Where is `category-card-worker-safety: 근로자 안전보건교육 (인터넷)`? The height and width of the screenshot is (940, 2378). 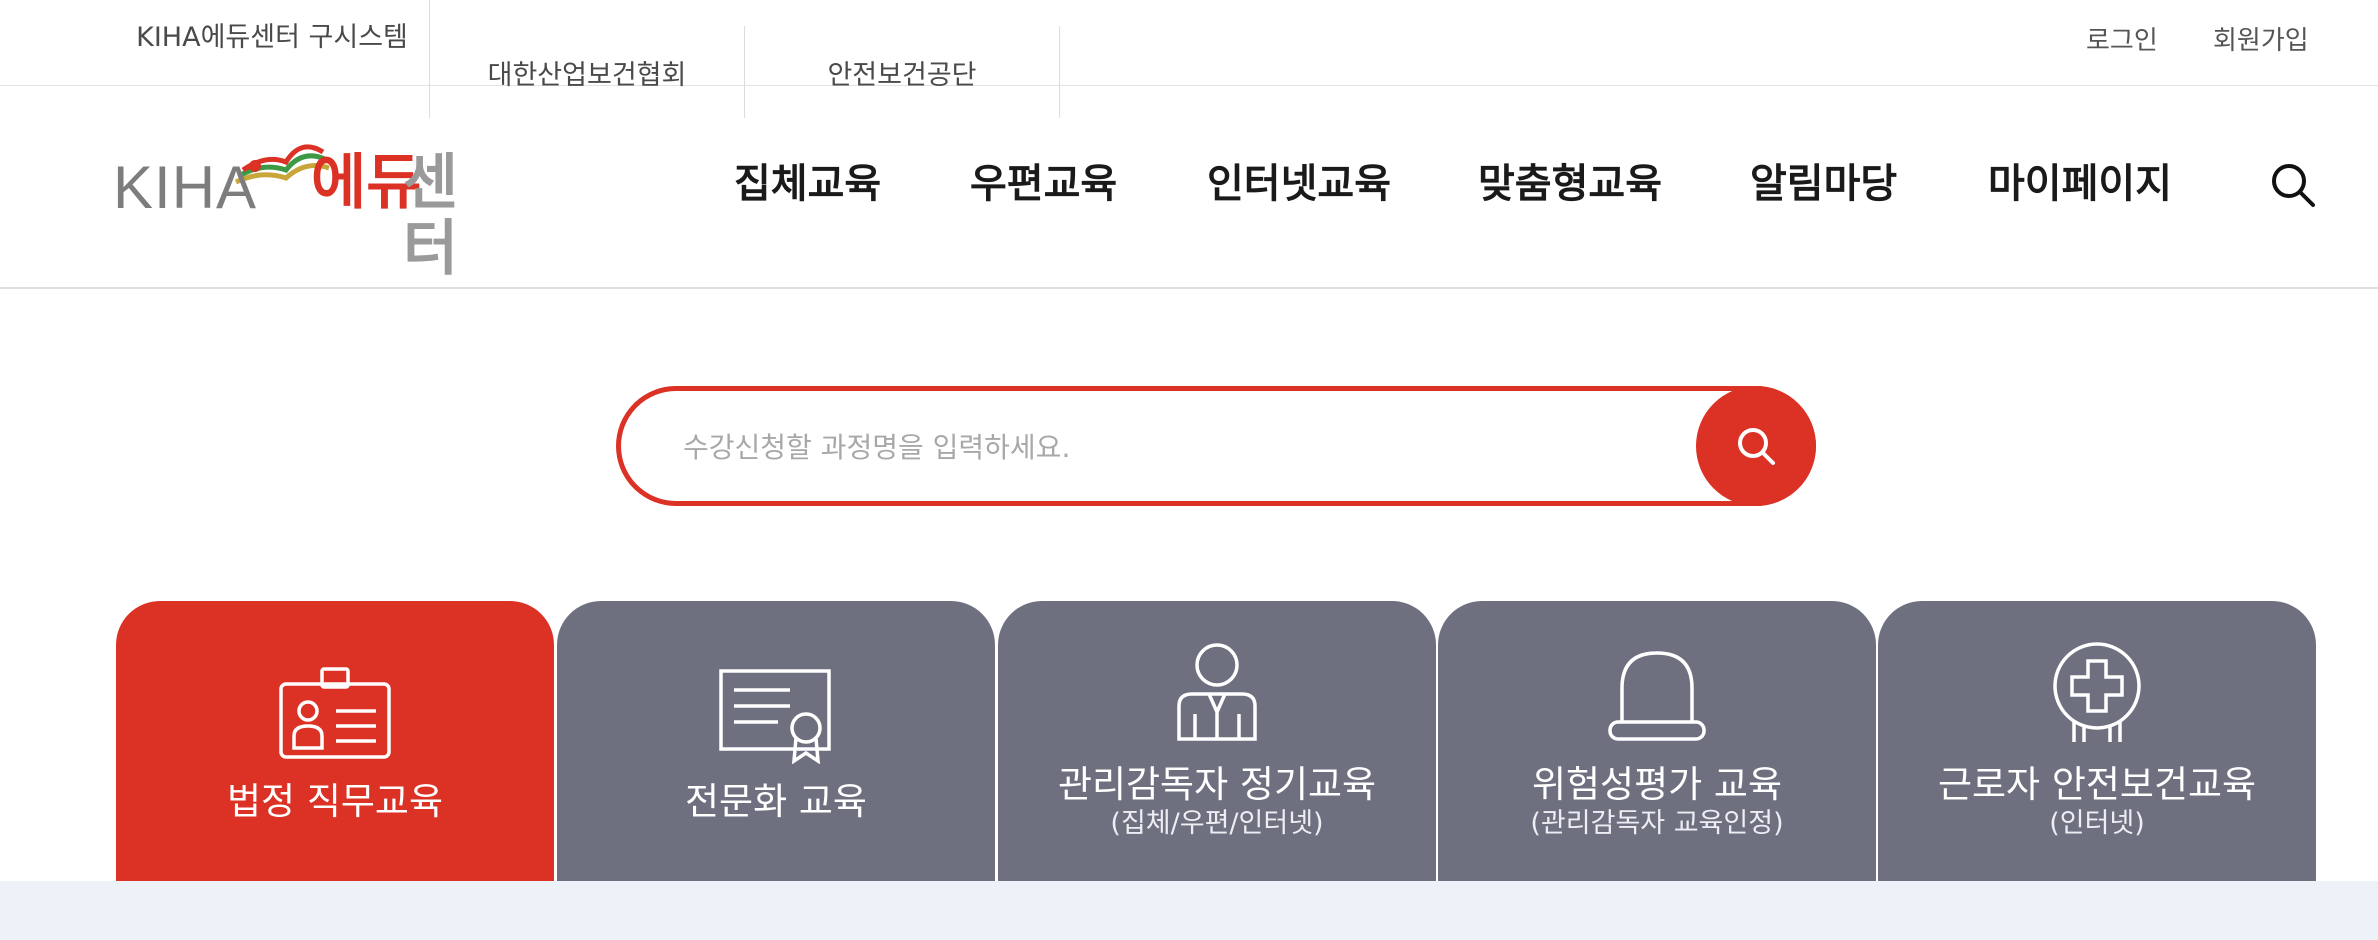 category-card-worker-safety: 근로자 안전보건교육 (인터넷) is located at coordinates (2097, 741).